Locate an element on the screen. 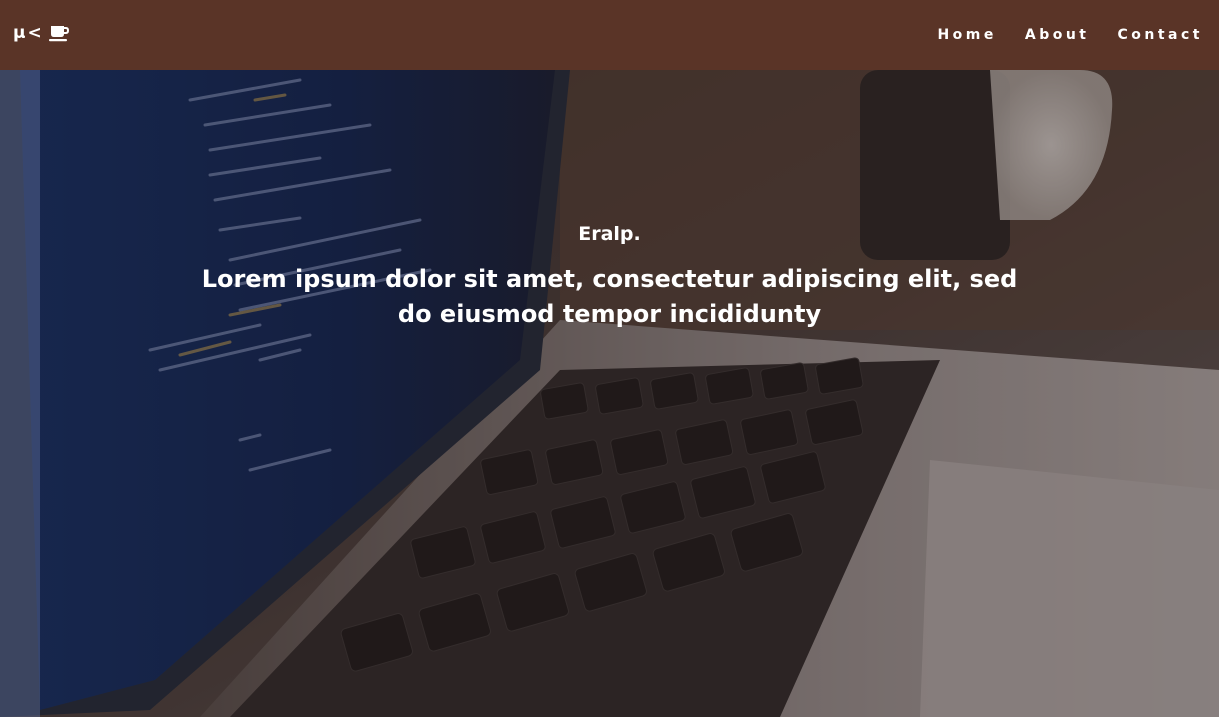  nav-link-about: About is located at coordinates (1057, 35).